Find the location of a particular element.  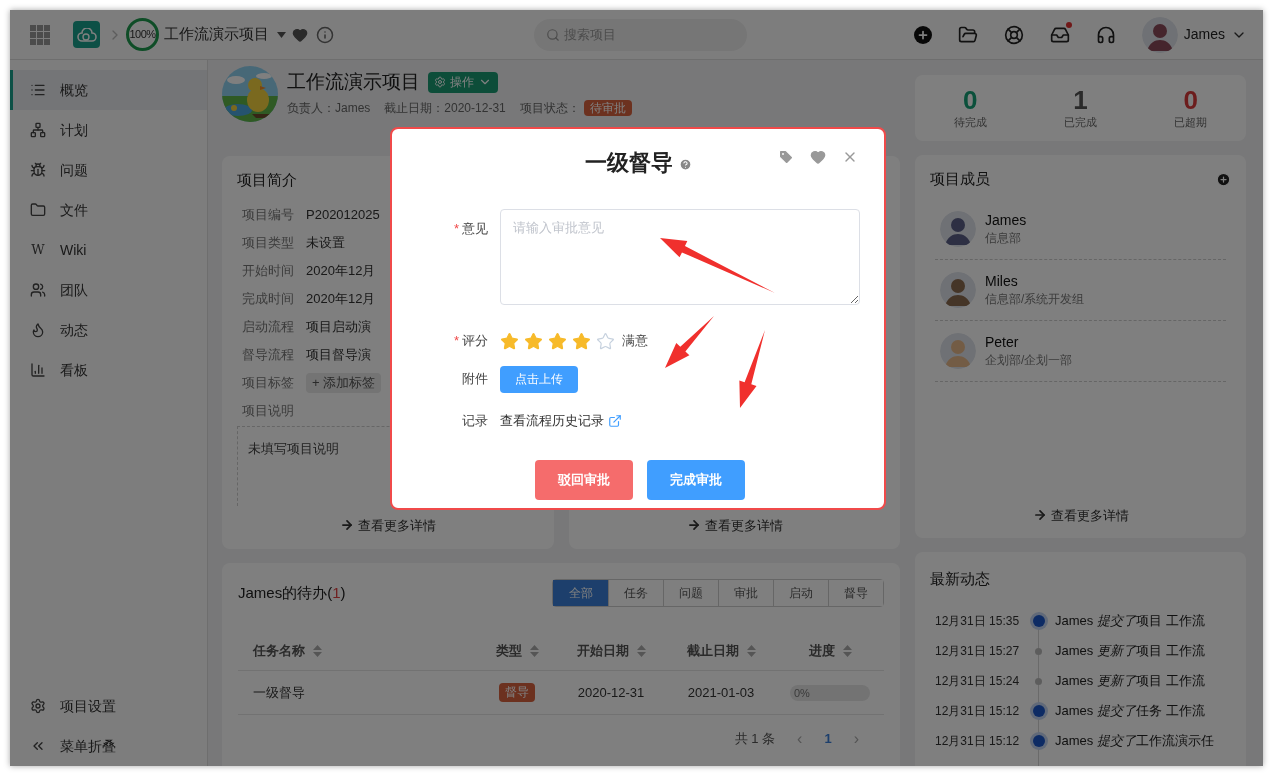

todo-count: (1) is located at coordinates (336, 592).